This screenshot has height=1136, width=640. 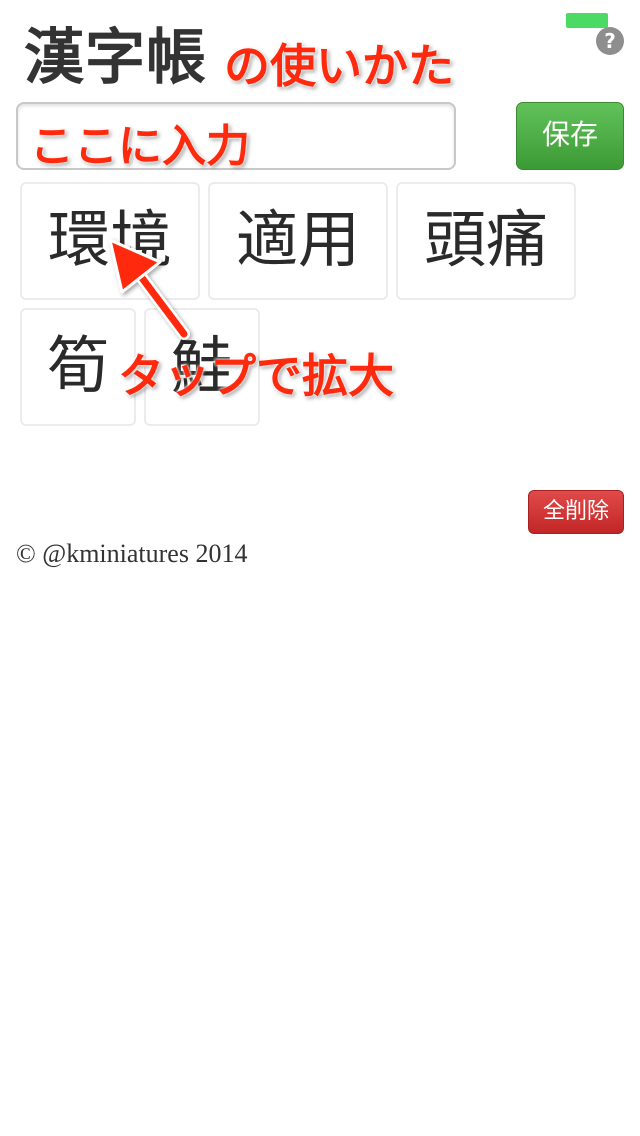 What do you see at coordinates (140, 146) in the screenshot?
I see `annotation-input-here: ここに入力` at bounding box center [140, 146].